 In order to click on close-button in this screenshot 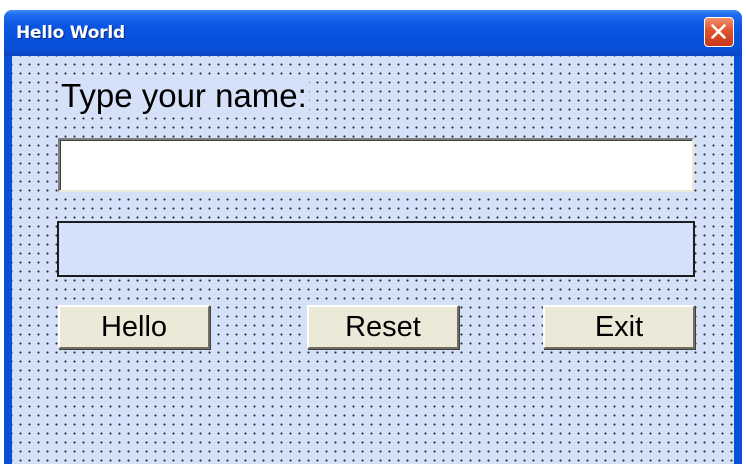, I will do `click(719, 32)`.